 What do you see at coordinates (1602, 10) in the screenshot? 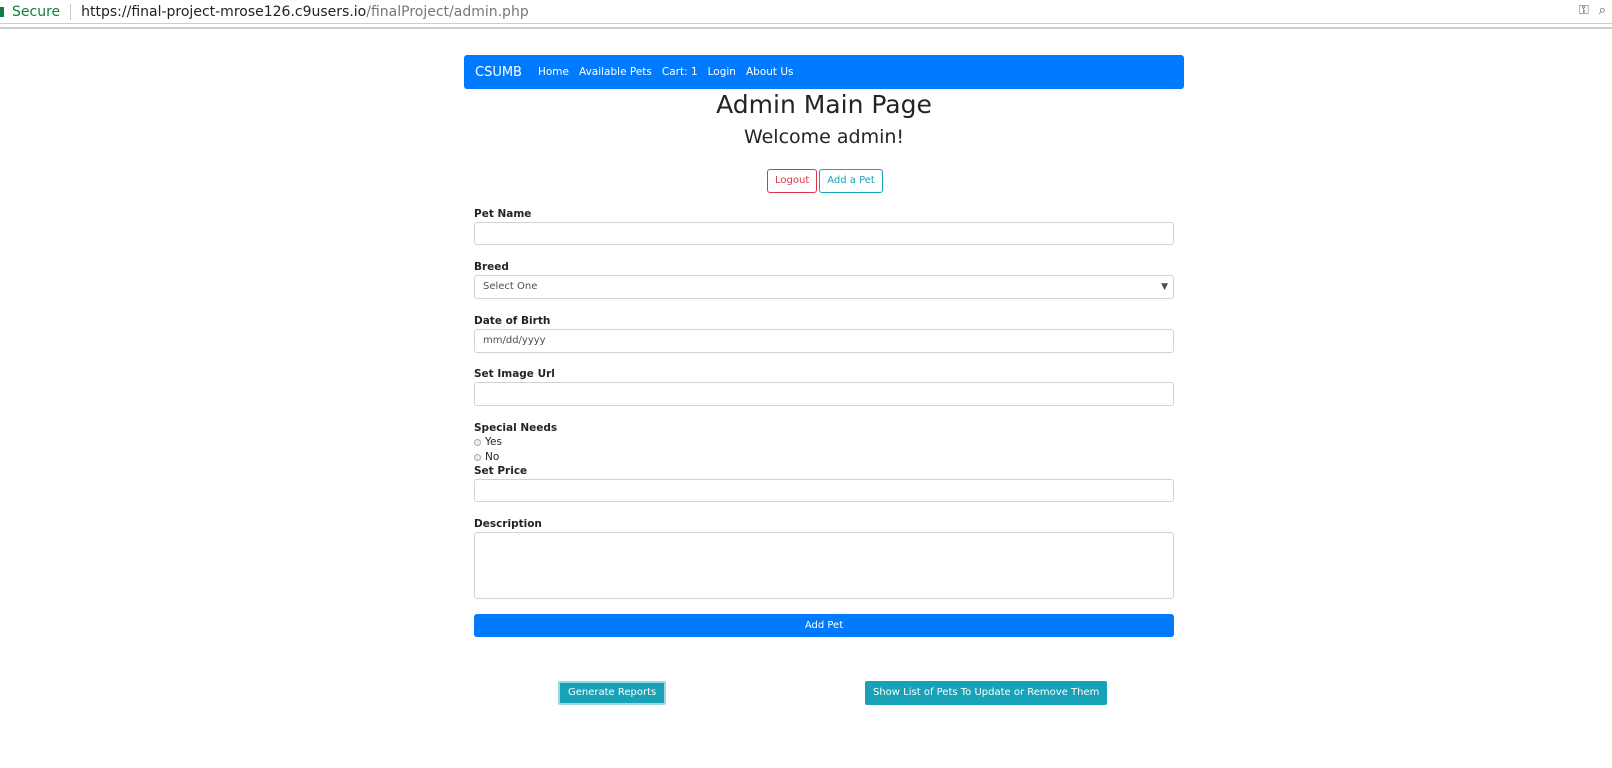
I see `zoom-icon: ⌕` at bounding box center [1602, 10].